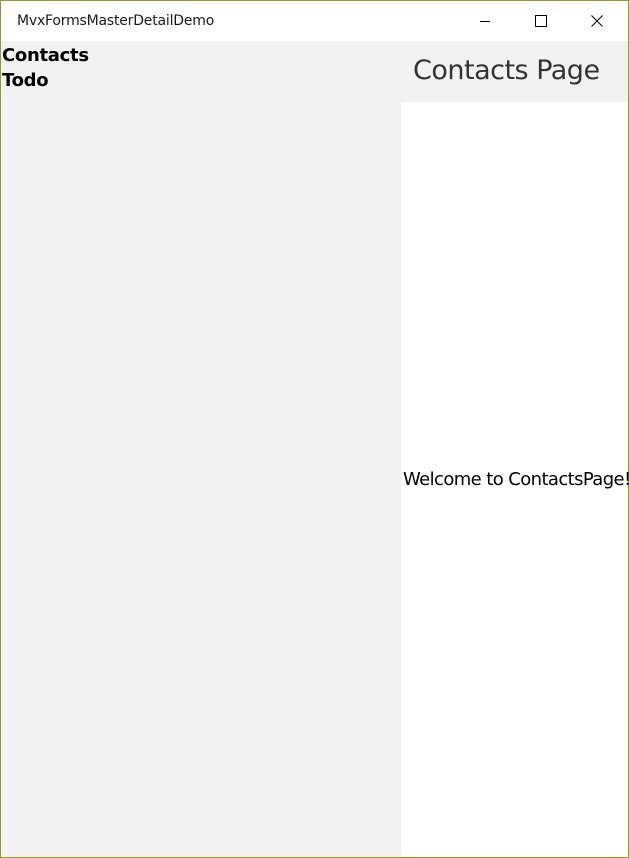 The width and height of the screenshot is (629, 858). I want to click on minimize-icon, so click(485, 21).